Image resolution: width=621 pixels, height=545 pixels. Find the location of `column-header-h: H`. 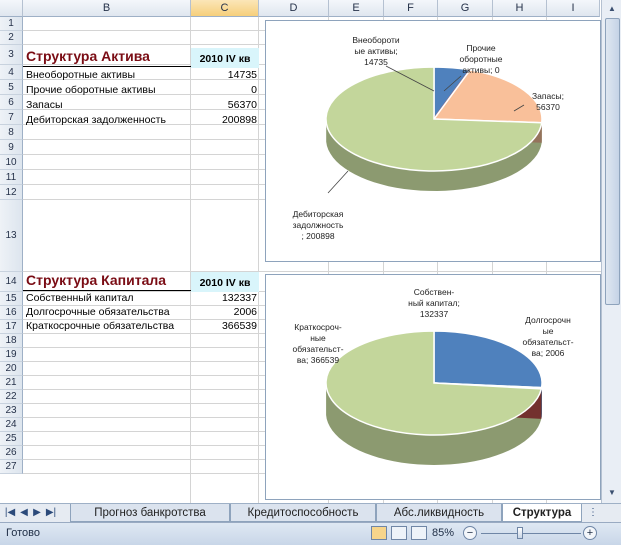

column-header-h: H is located at coordinates (520, 8).